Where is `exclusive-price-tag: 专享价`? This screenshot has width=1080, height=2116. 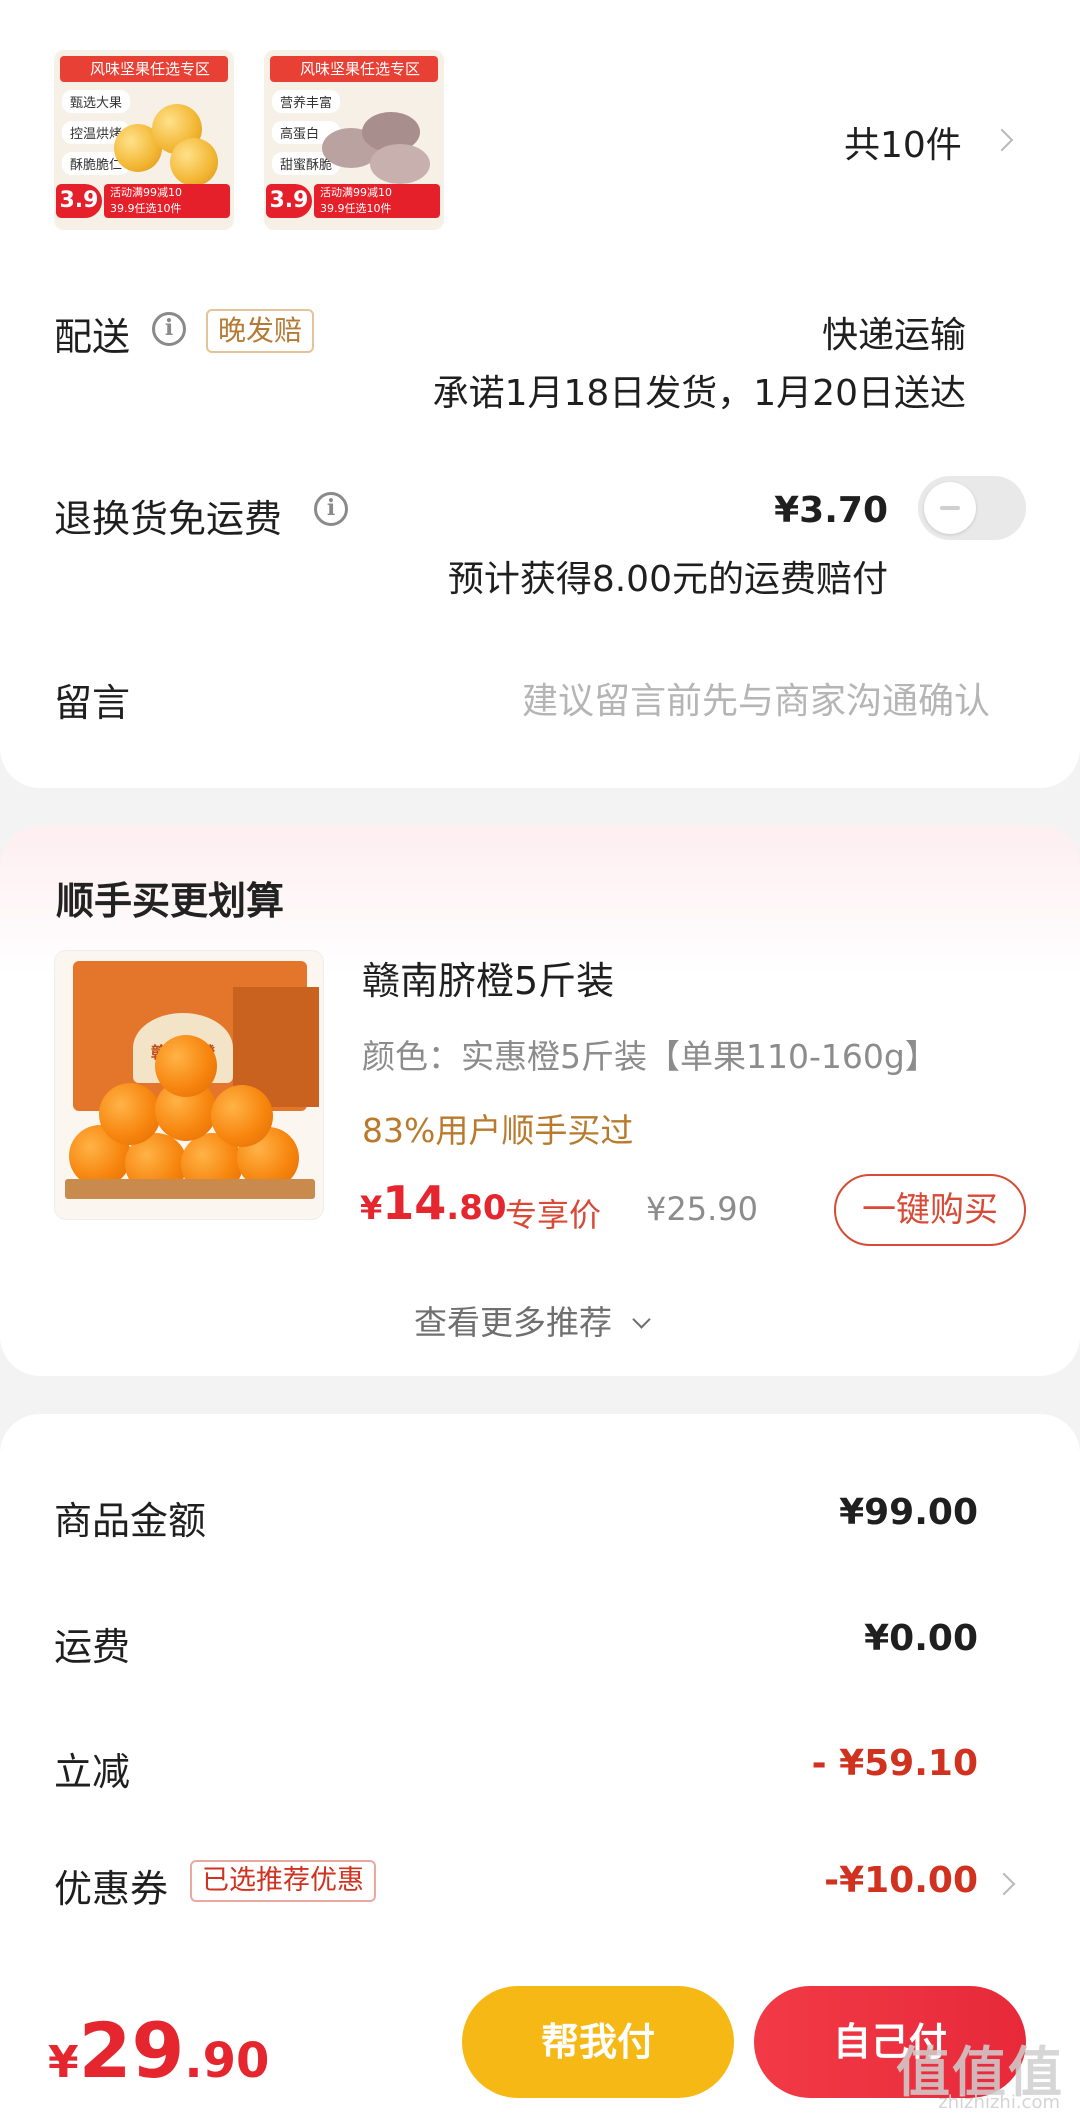 exclusive-price-tag: 专享价 is located at coordinates (553, 1215).